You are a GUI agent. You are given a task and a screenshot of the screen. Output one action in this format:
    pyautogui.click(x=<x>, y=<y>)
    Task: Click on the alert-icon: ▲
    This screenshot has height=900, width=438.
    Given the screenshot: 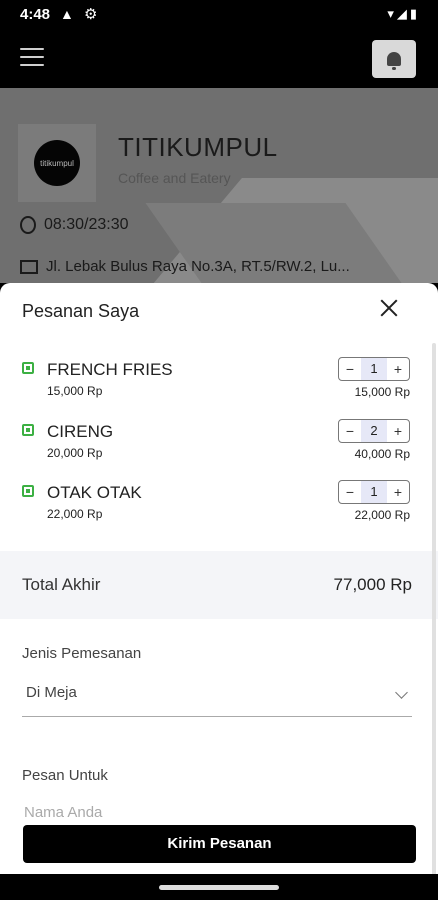 What is the action you would take?
    pyautogui.click(x=67, y=14)
    